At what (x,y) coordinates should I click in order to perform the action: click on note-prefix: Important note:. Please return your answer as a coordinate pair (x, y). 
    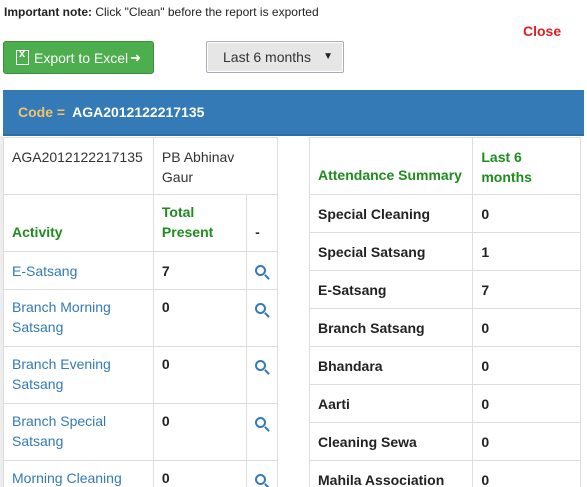
    Looking at the image, I should click on (48, 12).